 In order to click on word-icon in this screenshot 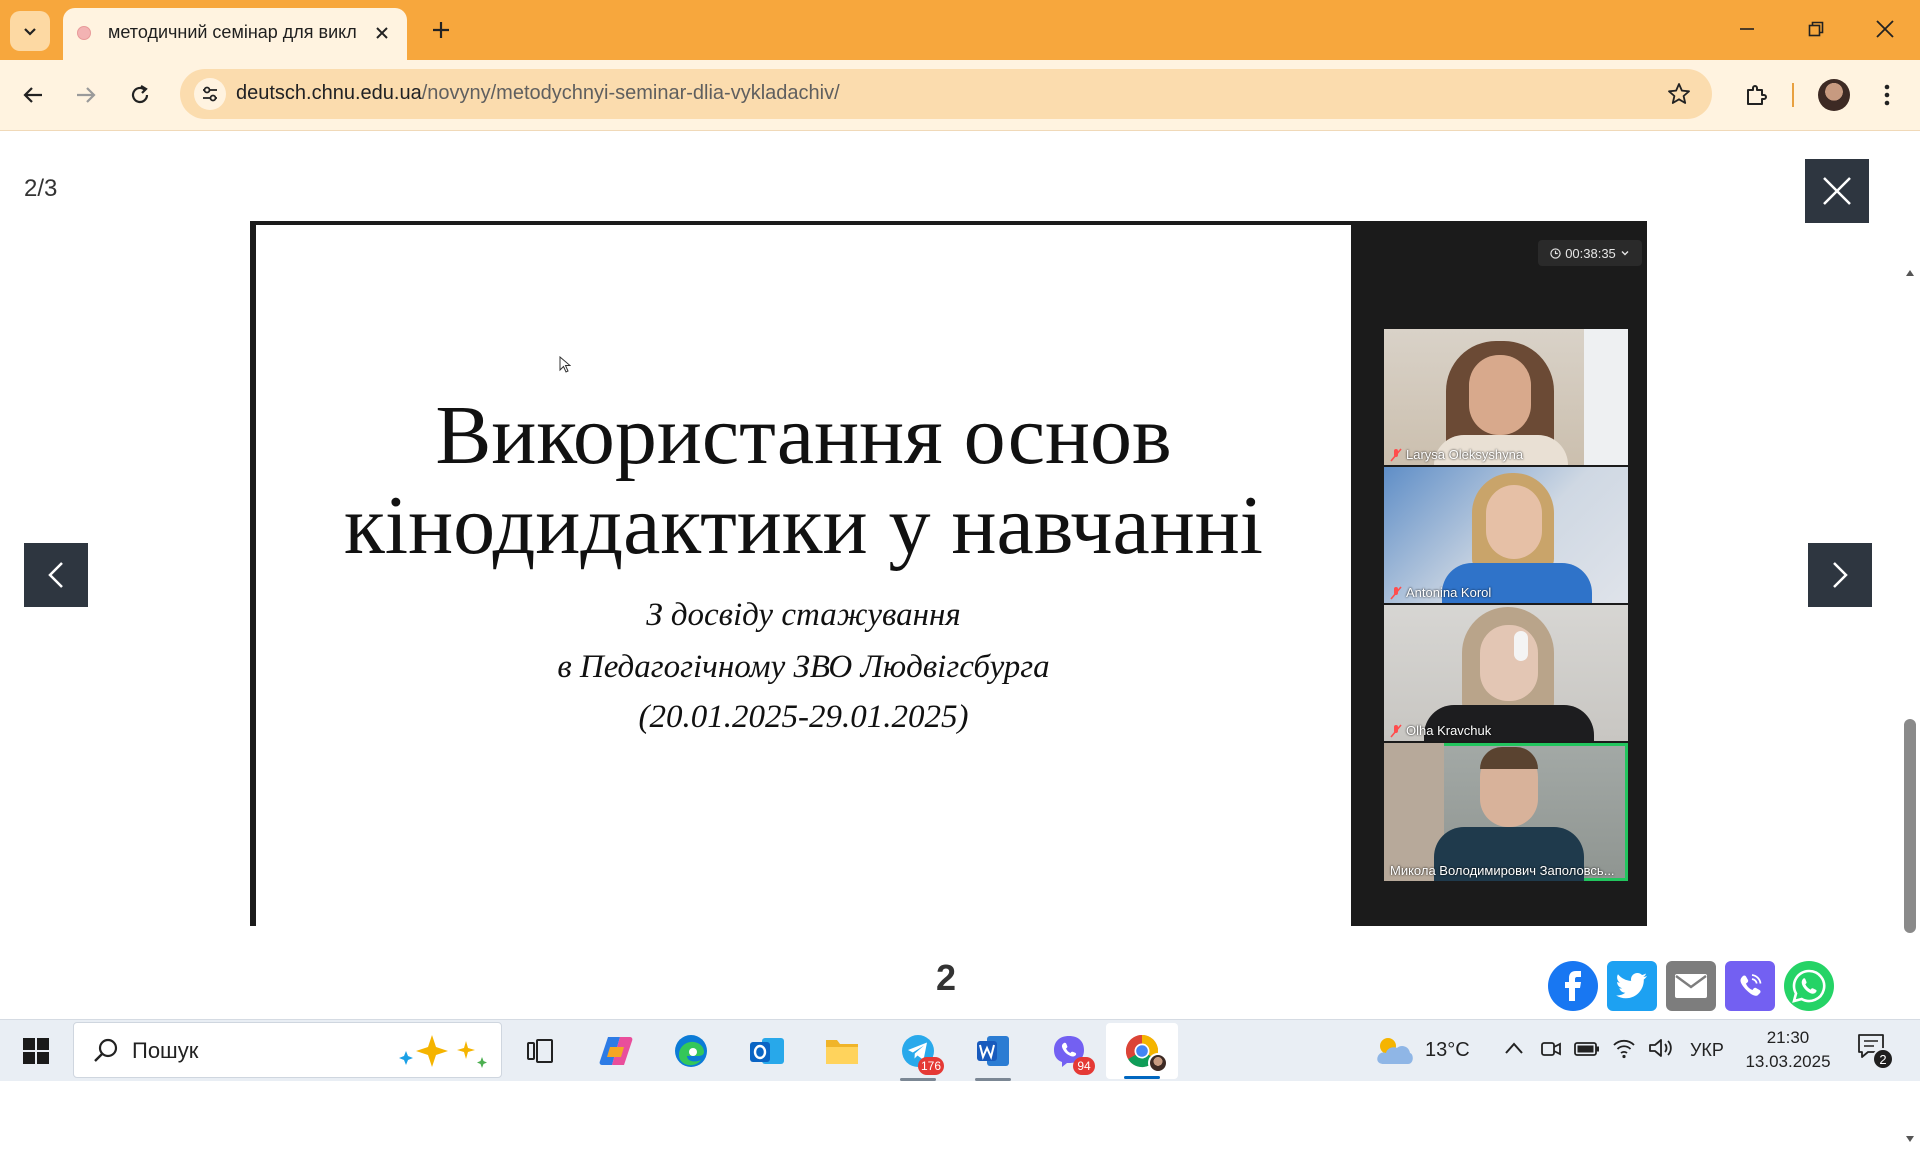, I will do `click(993, 1051)`.